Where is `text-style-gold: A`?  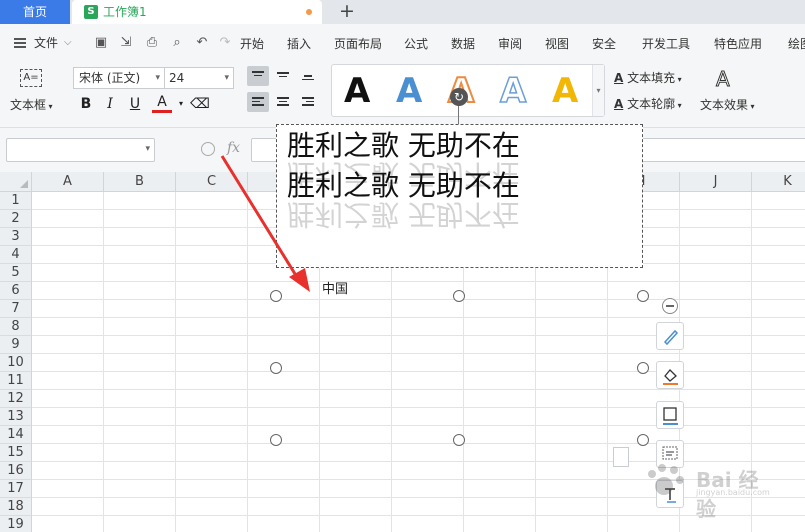
text-style-gold: A is located at coordinates (565, 91).